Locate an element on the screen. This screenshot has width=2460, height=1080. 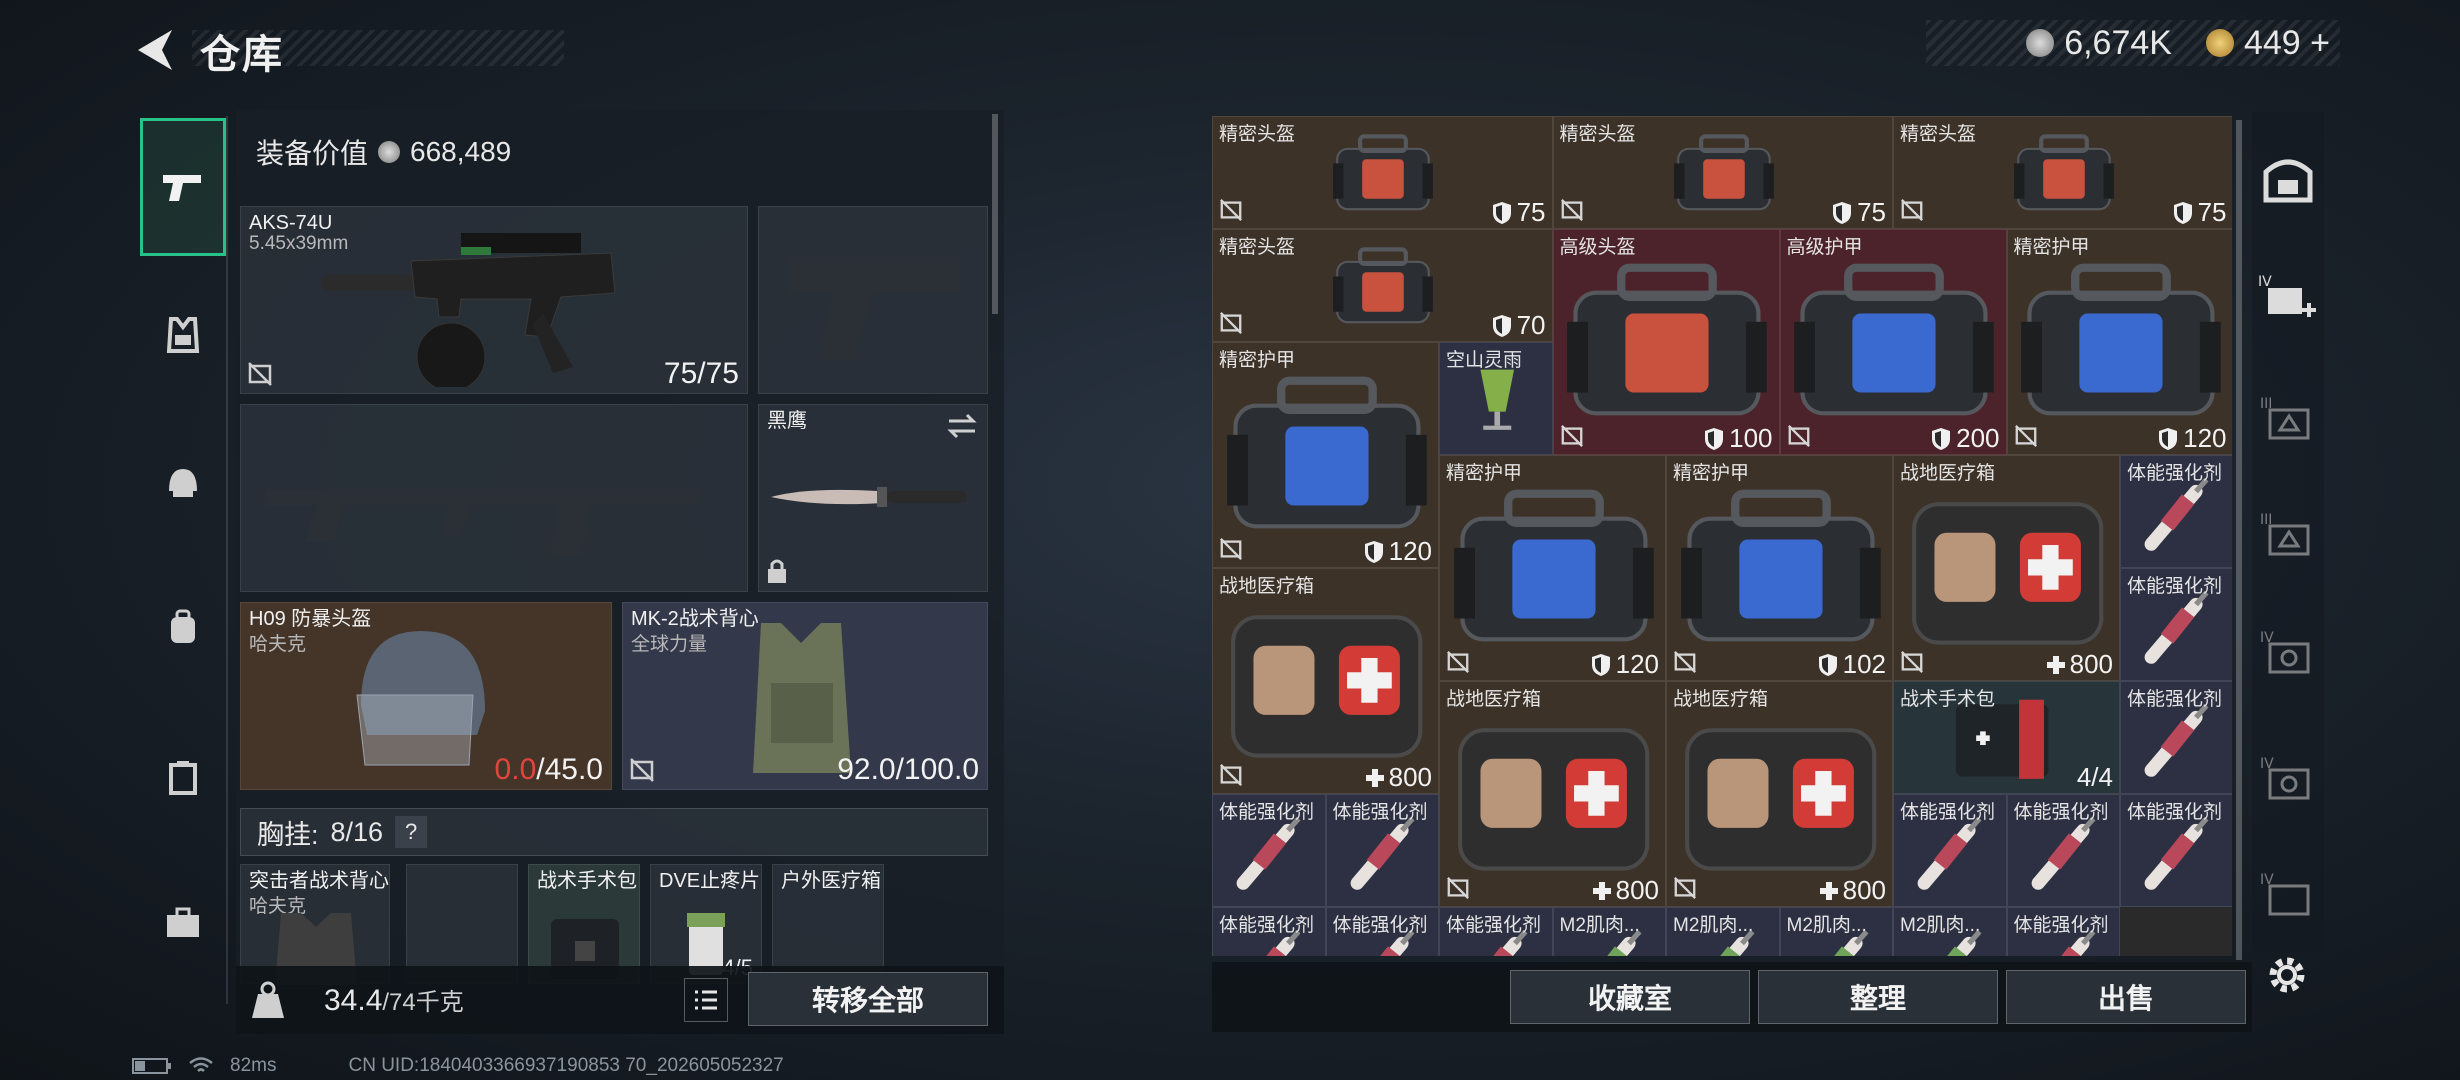
stash-item: 战术手术包 4/4 is located at coordinates (2006, 737).